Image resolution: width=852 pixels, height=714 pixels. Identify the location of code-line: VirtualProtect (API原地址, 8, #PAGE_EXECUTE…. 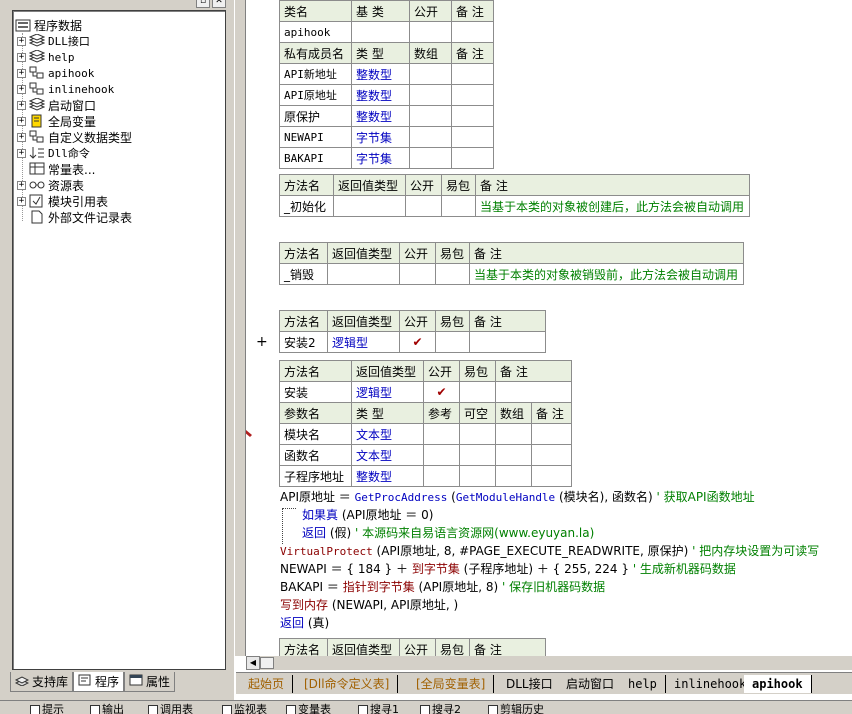
(549, 551).